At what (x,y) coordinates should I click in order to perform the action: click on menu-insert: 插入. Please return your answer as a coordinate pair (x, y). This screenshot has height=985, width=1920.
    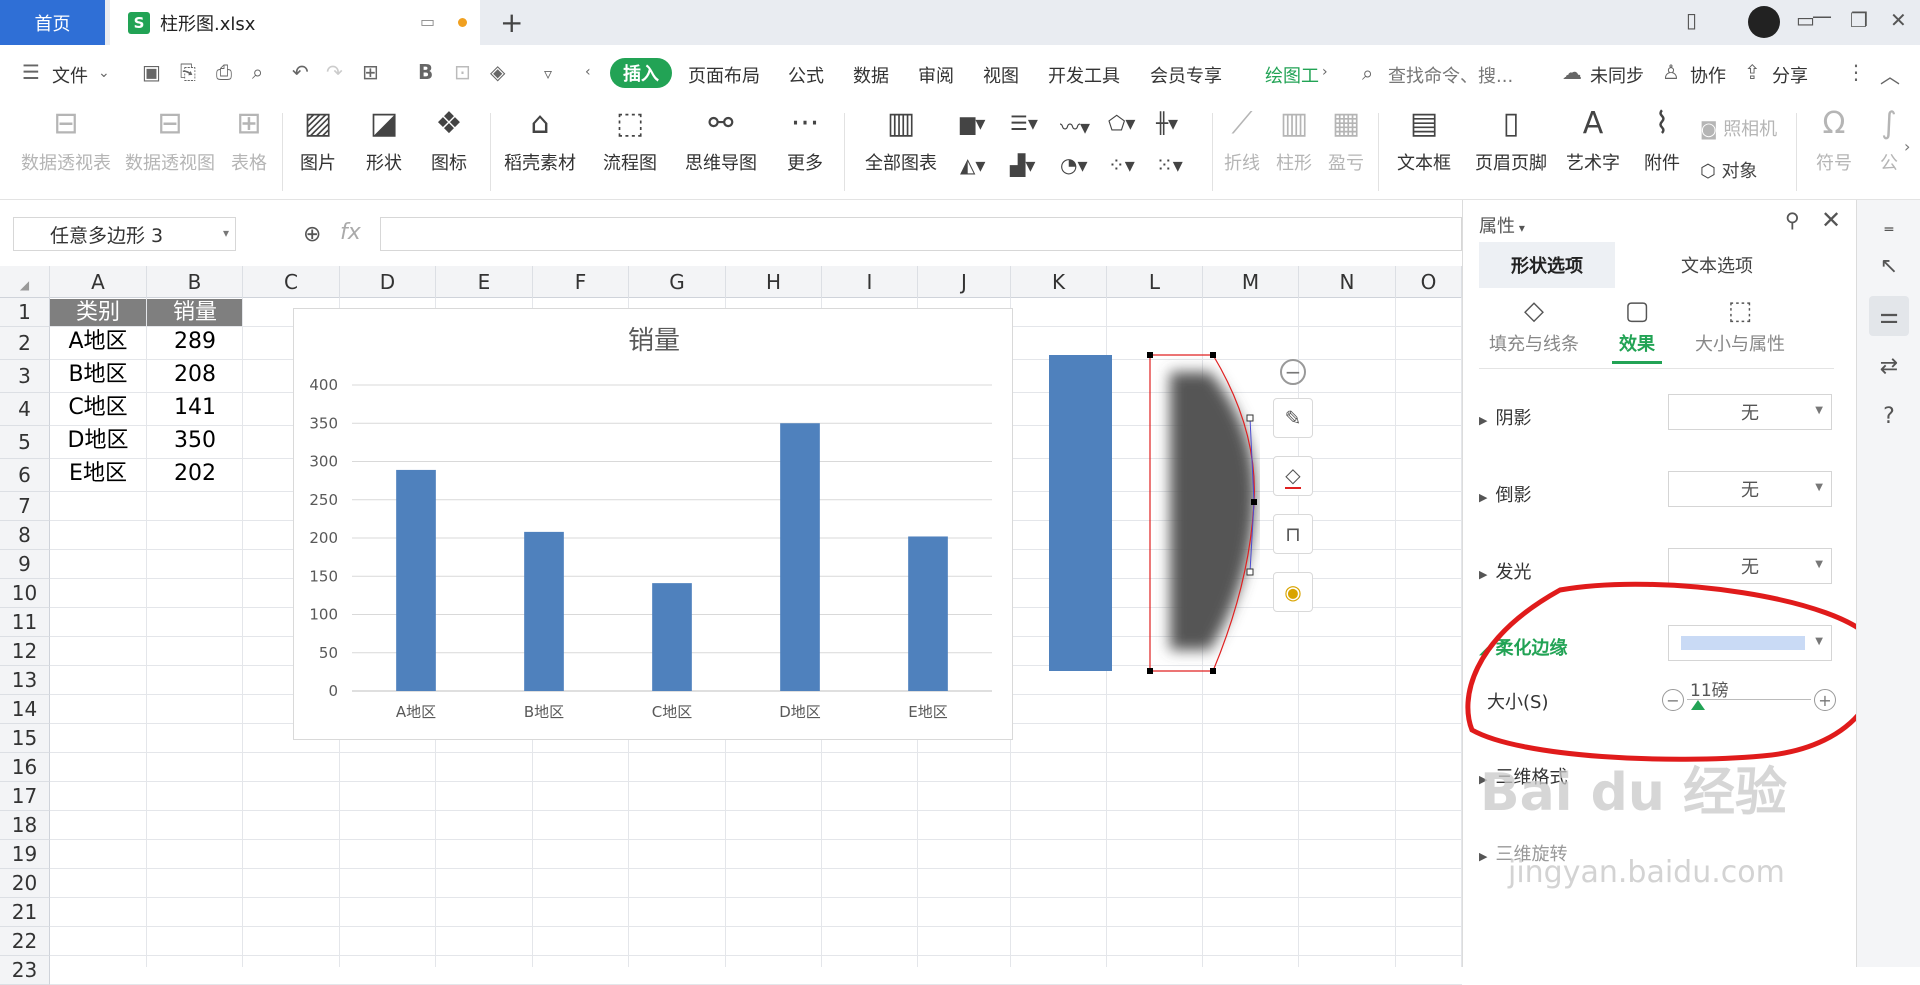
    Looking at the image, I should click on (641, 73).